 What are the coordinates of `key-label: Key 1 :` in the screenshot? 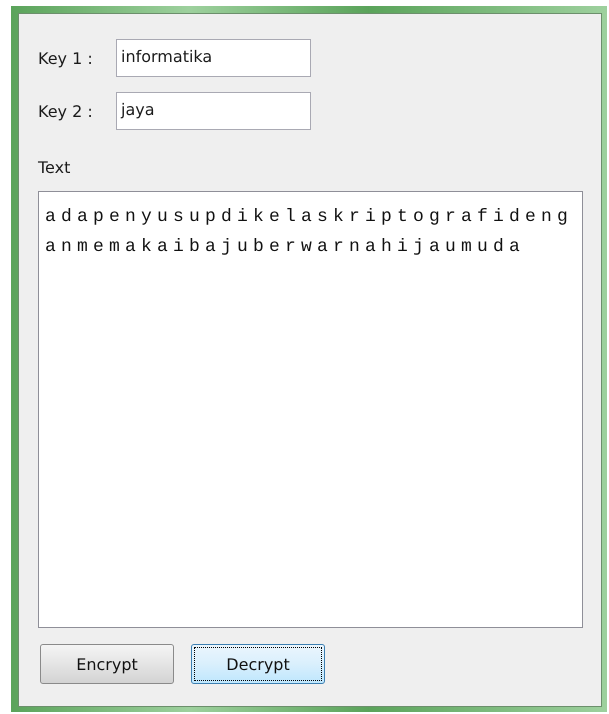 It's located at (66, 58).